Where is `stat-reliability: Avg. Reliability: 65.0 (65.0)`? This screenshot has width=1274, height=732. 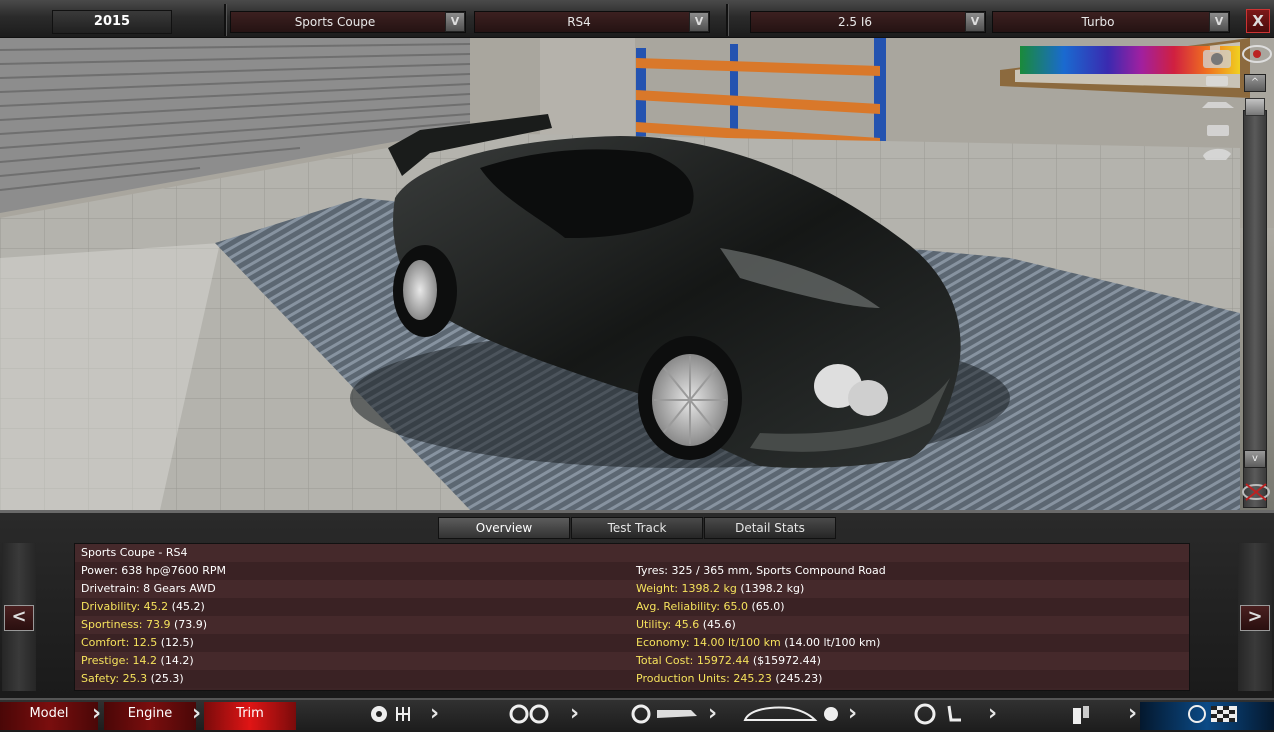
stat-reliability: Avg. Reliability: 65.0 (65.0) is located at coordinates (710, 606).